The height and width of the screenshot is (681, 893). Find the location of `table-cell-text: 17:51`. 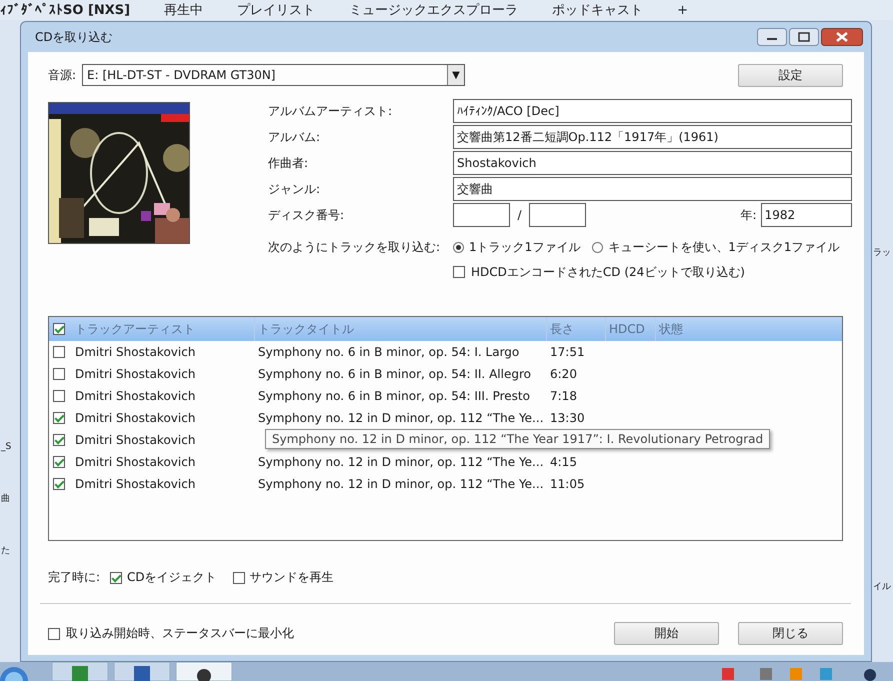

table-cell-text: 17:51 is located at coordinates (568, 352).